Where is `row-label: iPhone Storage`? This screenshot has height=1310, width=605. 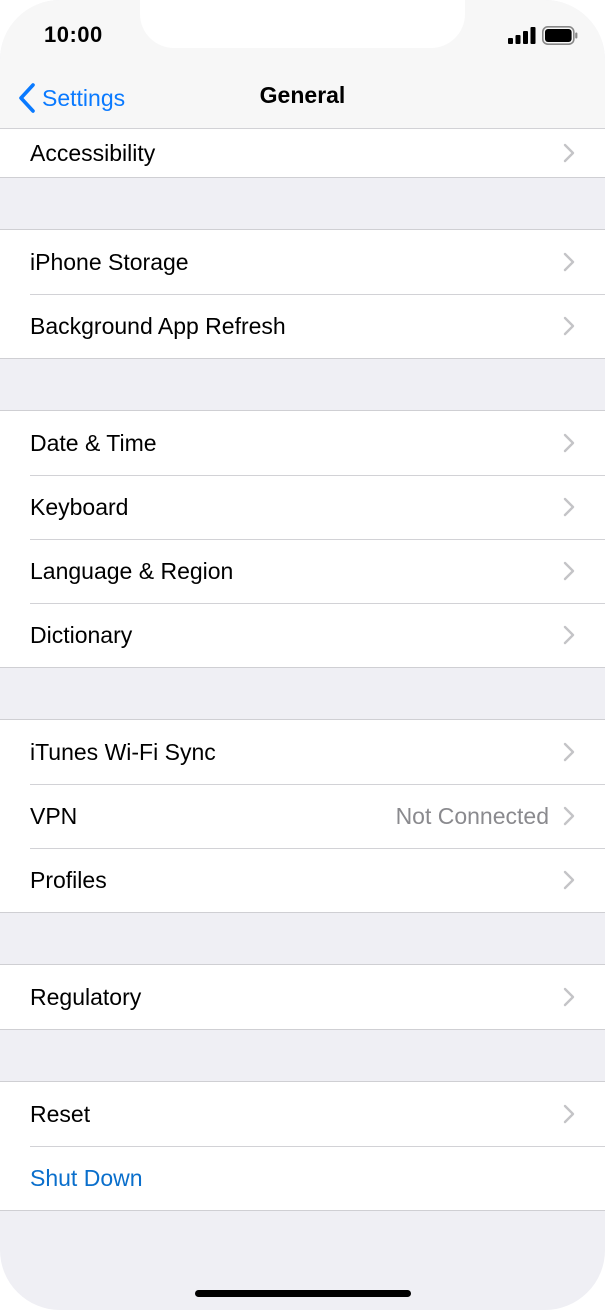 row-label: iPhone Storage is located at coordinates (109, 261).